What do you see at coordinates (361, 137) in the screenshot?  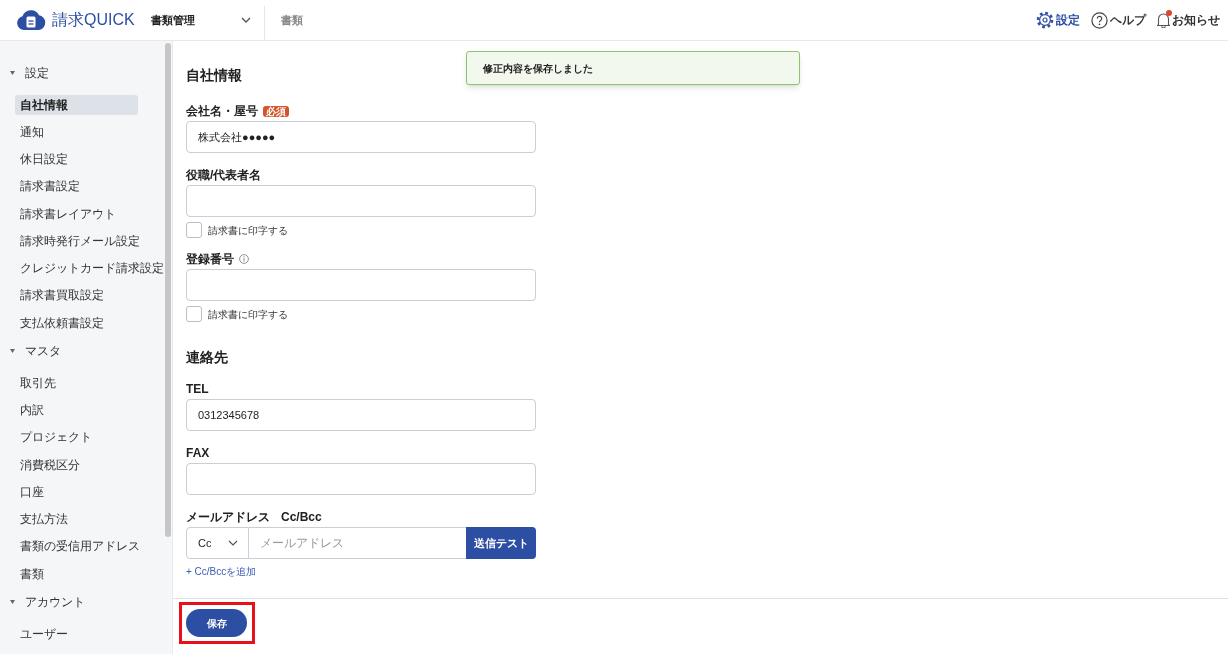 I see `text-input: 株式会社●●●●●` at bounding box center [361, 137].